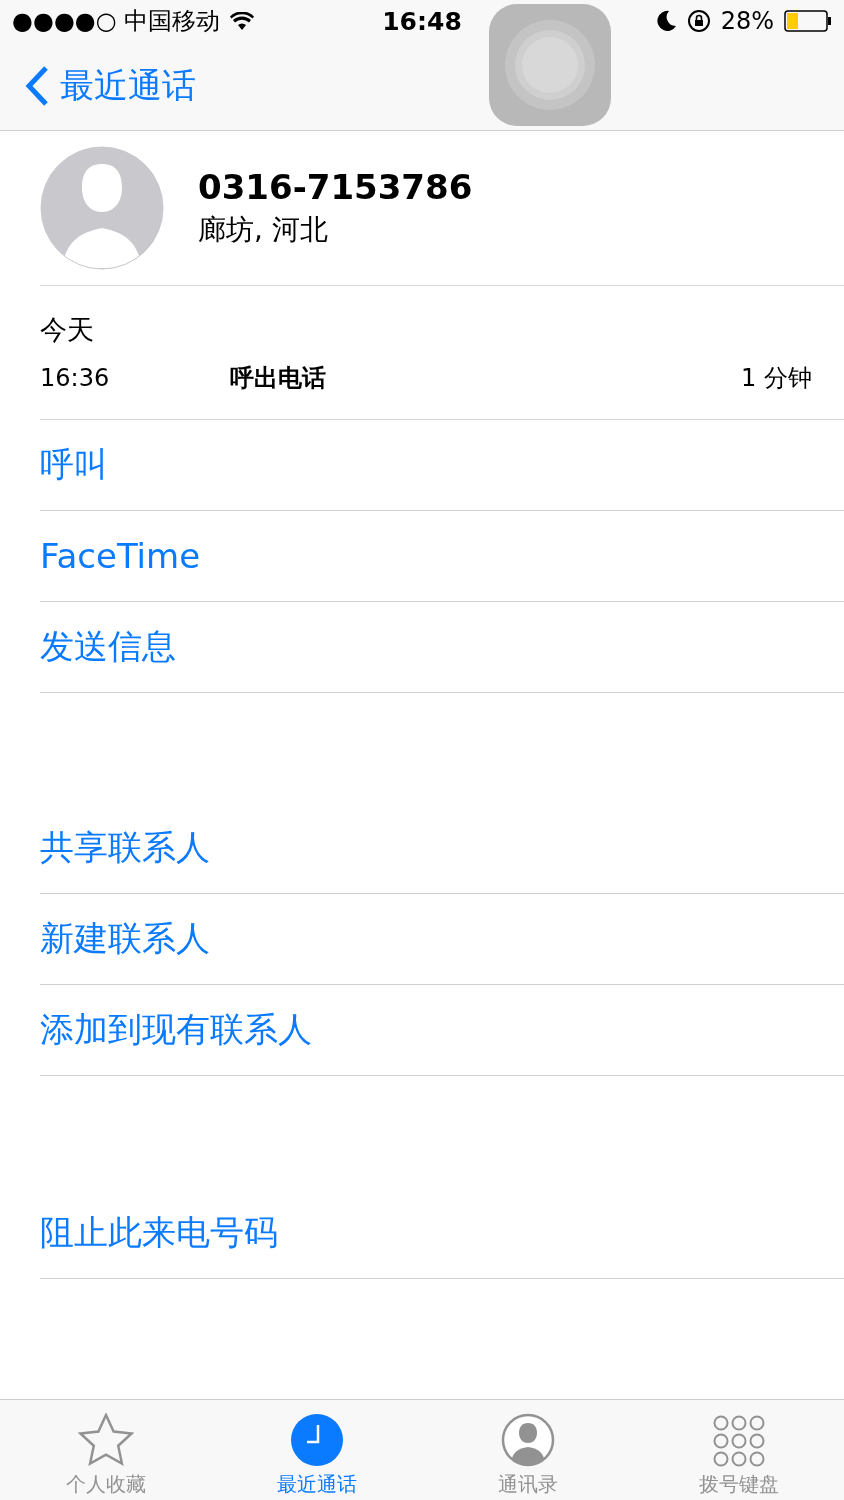 This screenshot has width=844, height=1500. Describe the element at coordinates (102, 208) in the screenshot. I see `avatar-icon` at that location.